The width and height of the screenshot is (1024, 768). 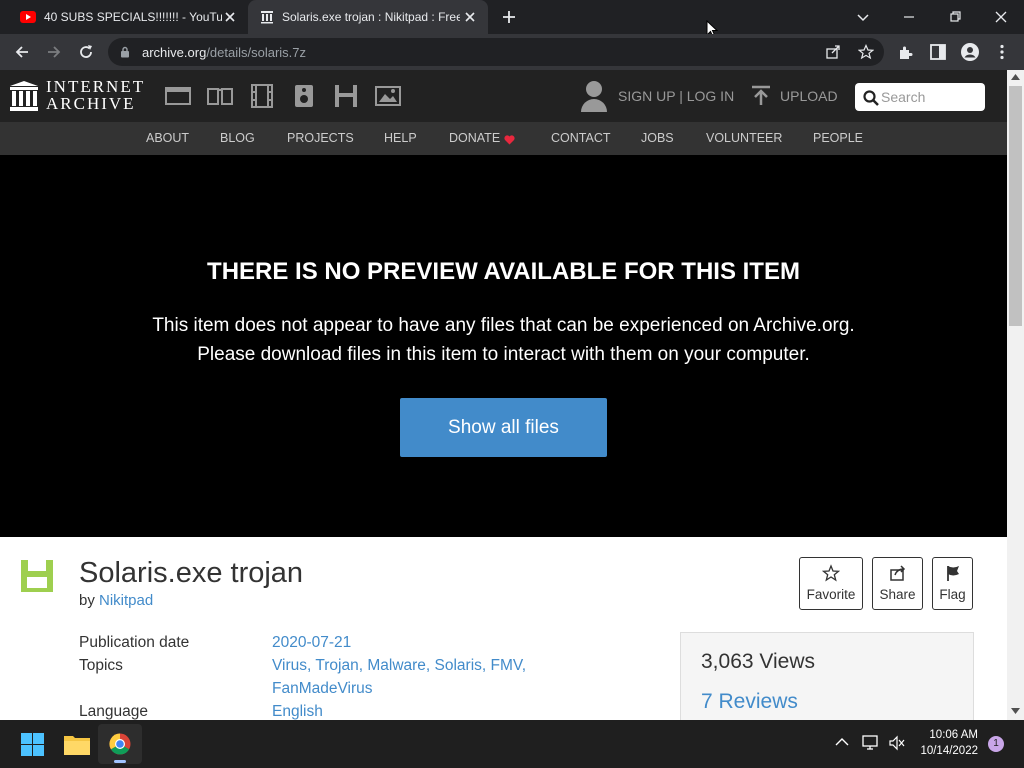 What do you see at coordinates (262, 96) in the screenshot?
I see `video-icon` at bounding box center [262, 96].